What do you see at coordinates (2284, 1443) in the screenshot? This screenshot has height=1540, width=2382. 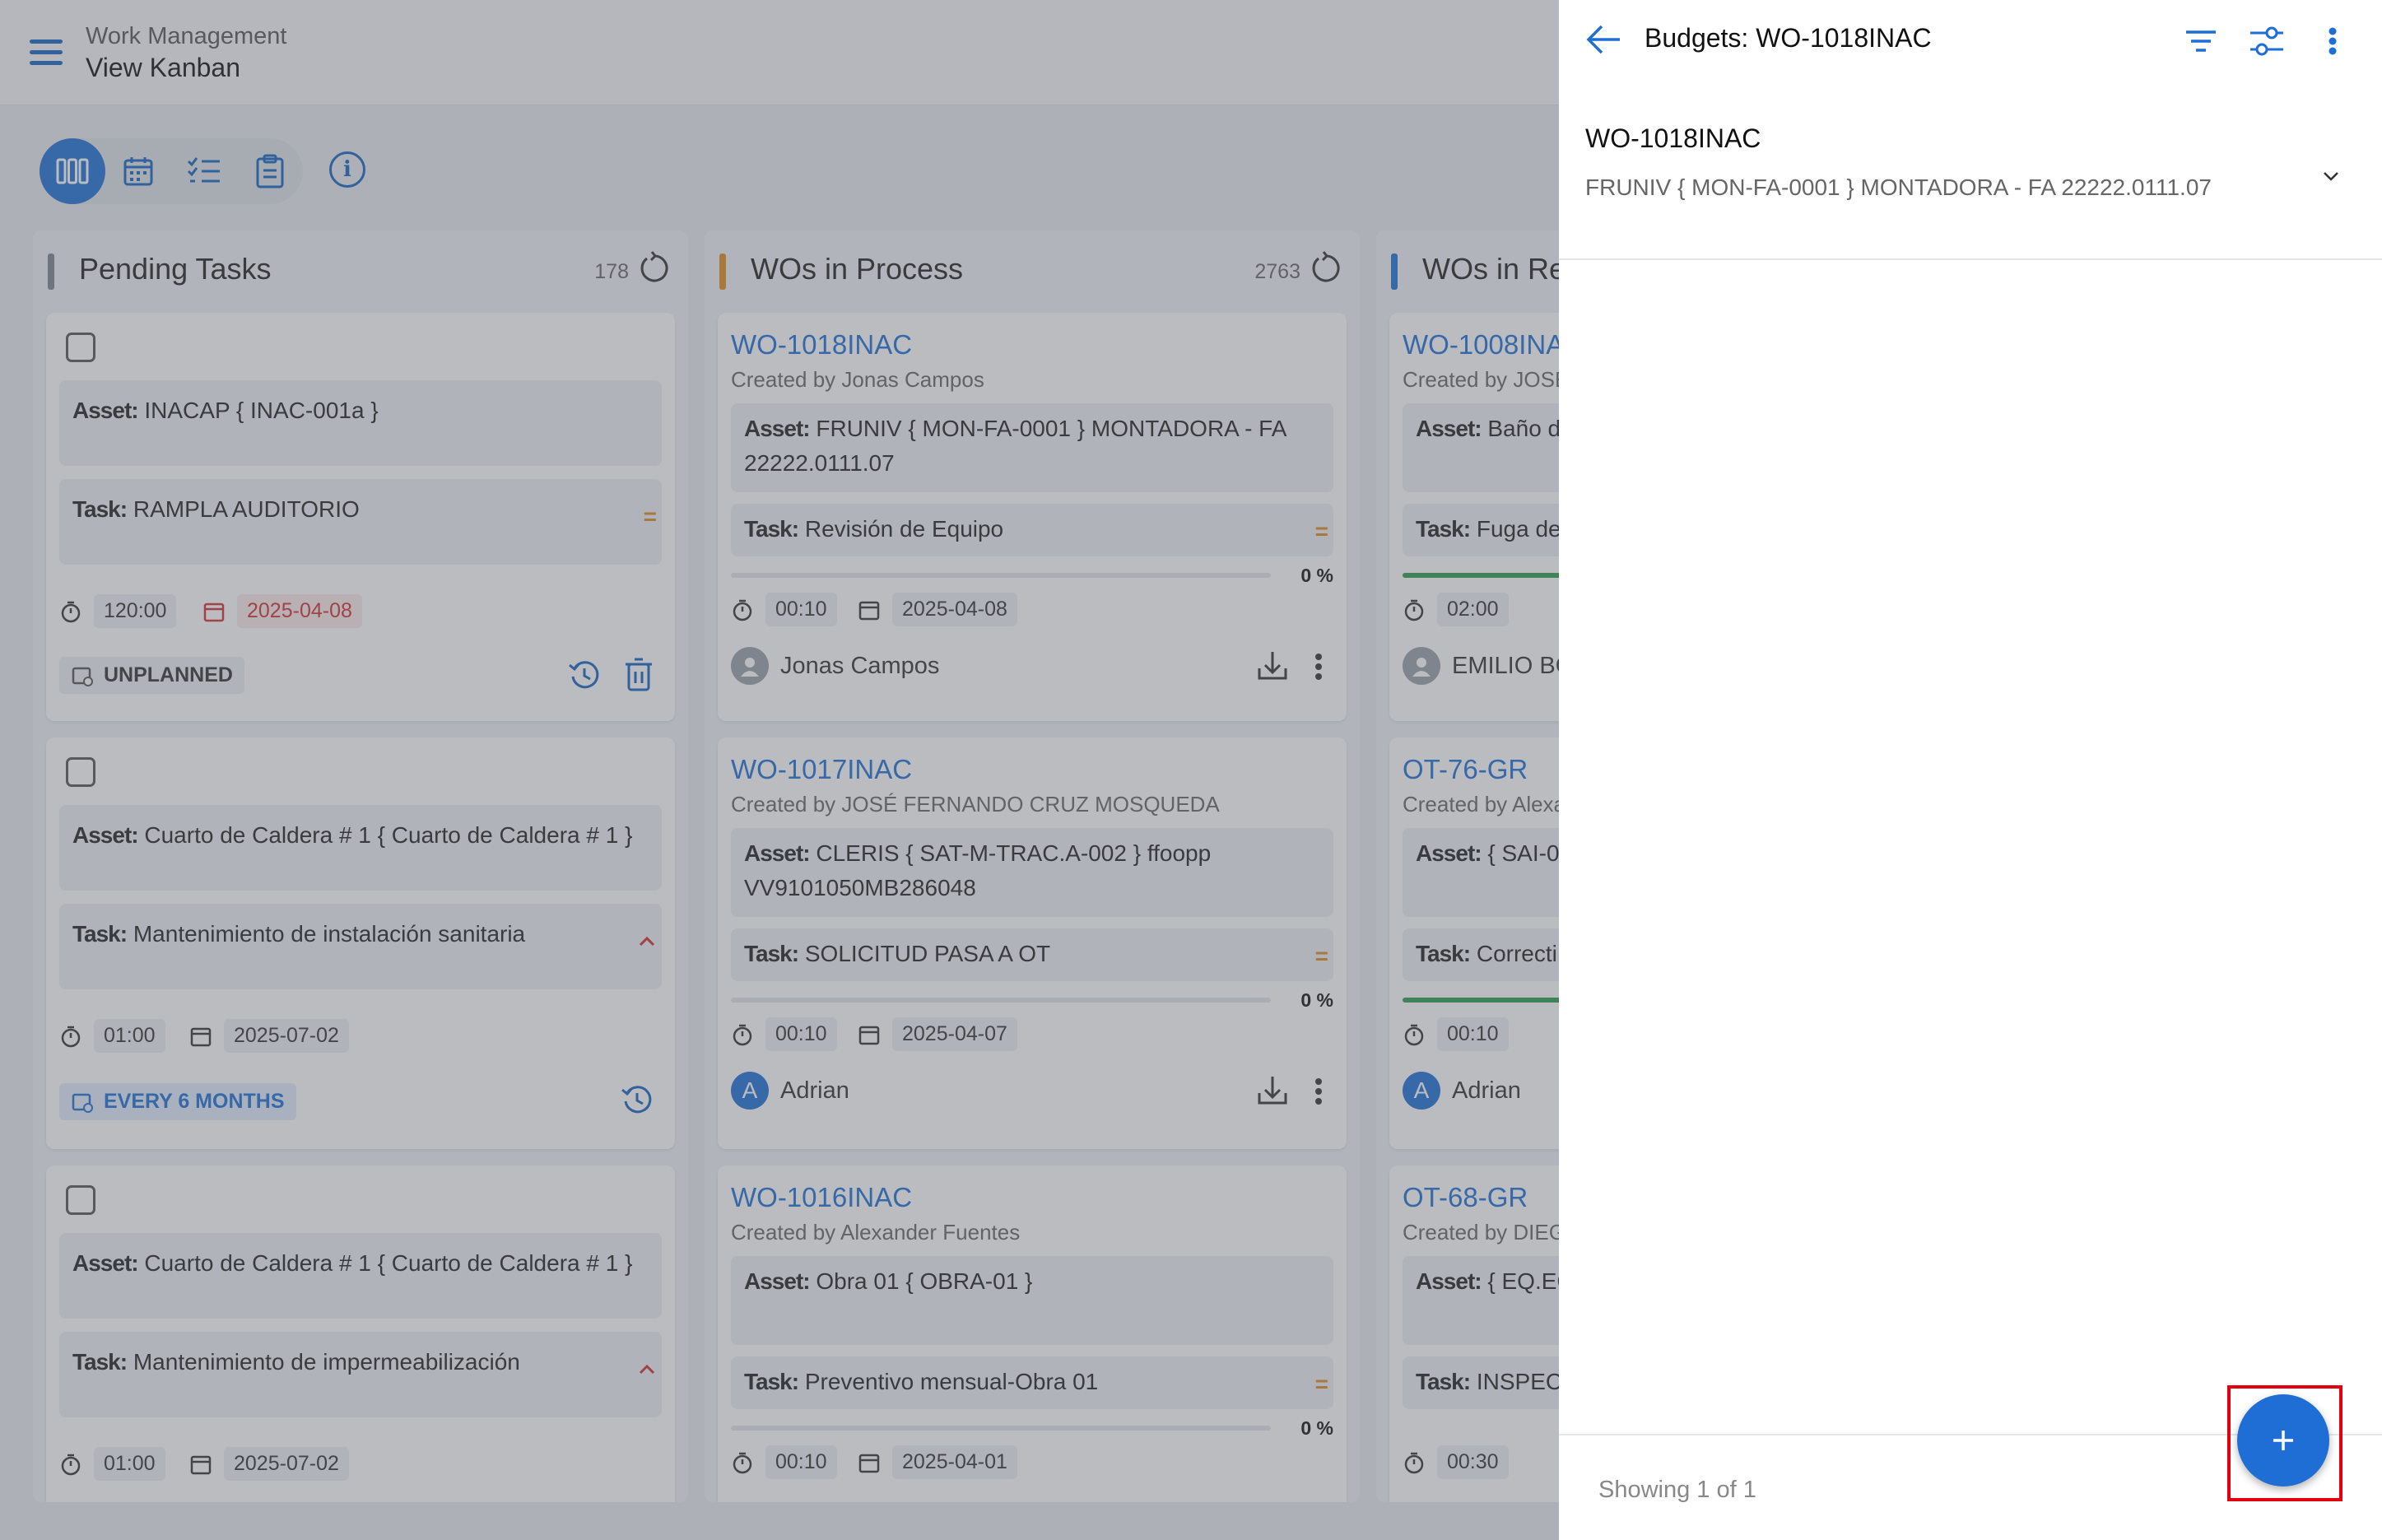 I see `highlight-box` at bounding box center [2284, 1443].